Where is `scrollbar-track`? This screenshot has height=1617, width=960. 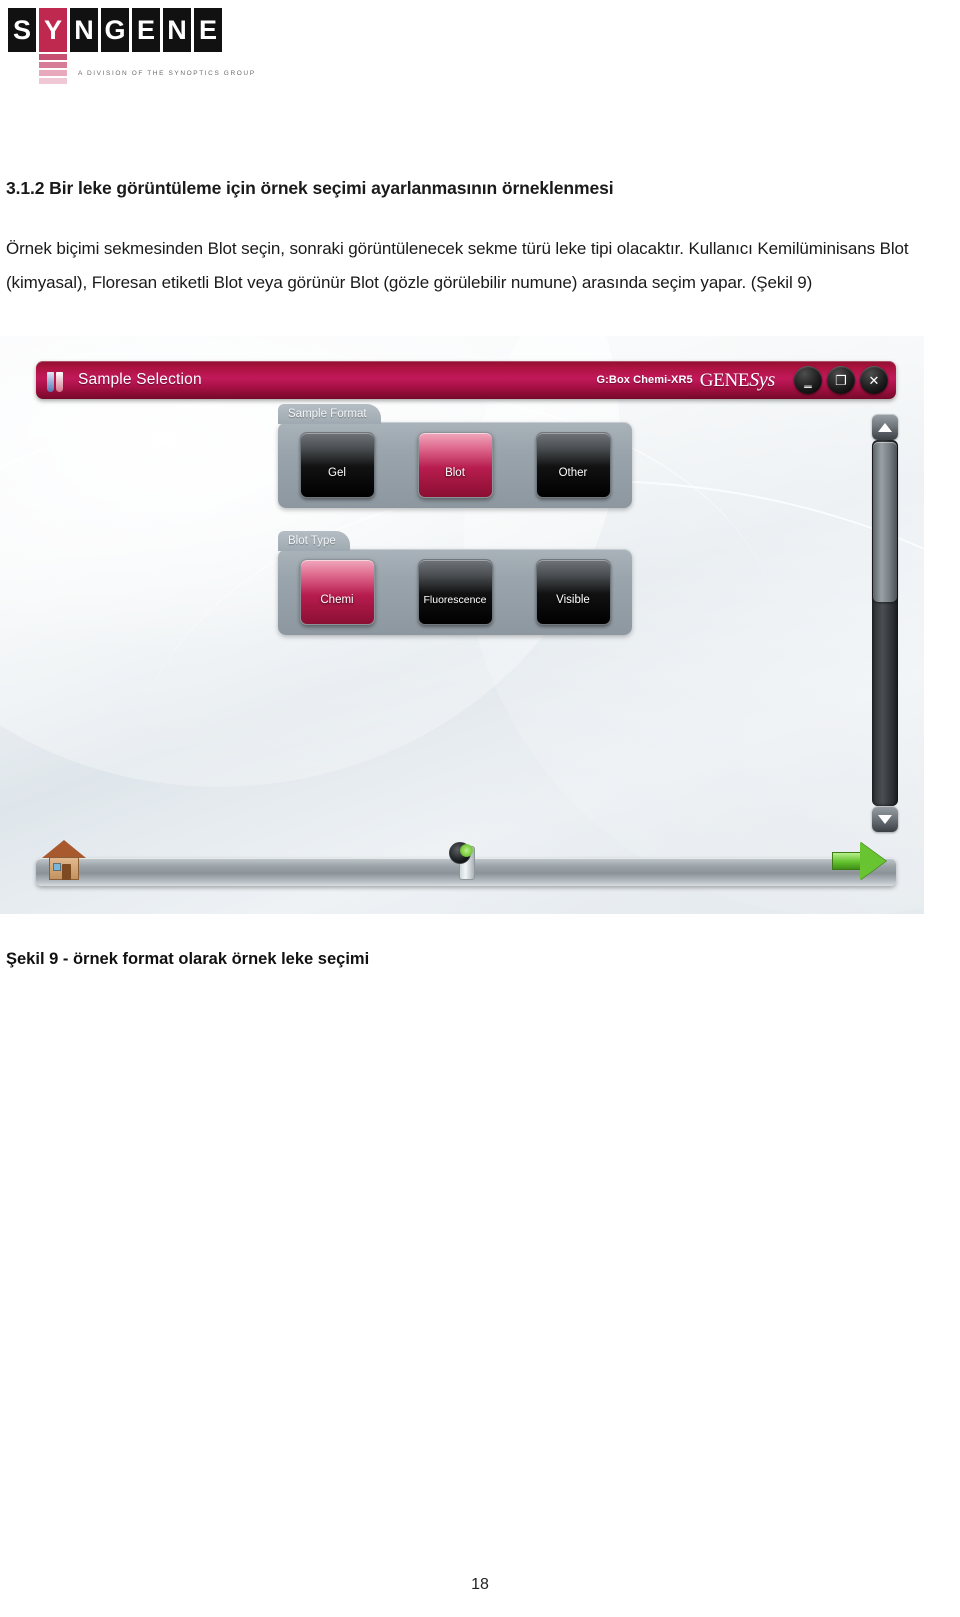
scrollbar-track is located at coordinates (885, 623).